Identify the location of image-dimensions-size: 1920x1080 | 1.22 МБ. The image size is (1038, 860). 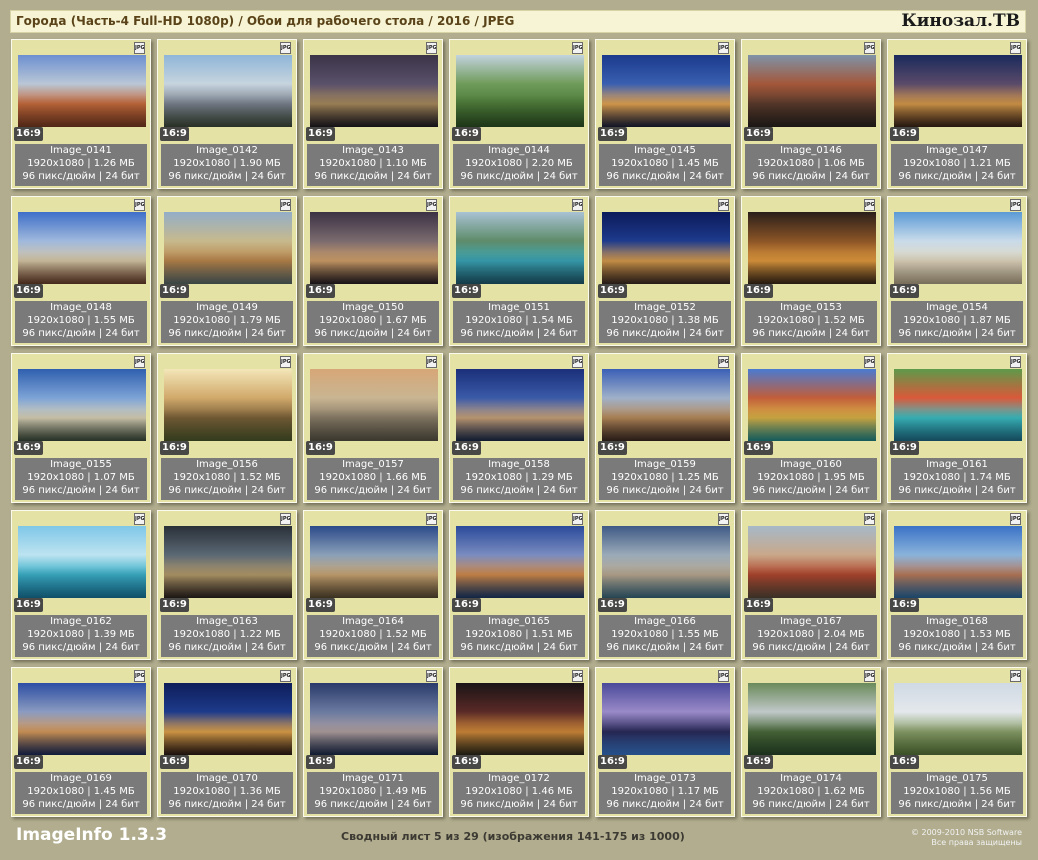
(227, 634).